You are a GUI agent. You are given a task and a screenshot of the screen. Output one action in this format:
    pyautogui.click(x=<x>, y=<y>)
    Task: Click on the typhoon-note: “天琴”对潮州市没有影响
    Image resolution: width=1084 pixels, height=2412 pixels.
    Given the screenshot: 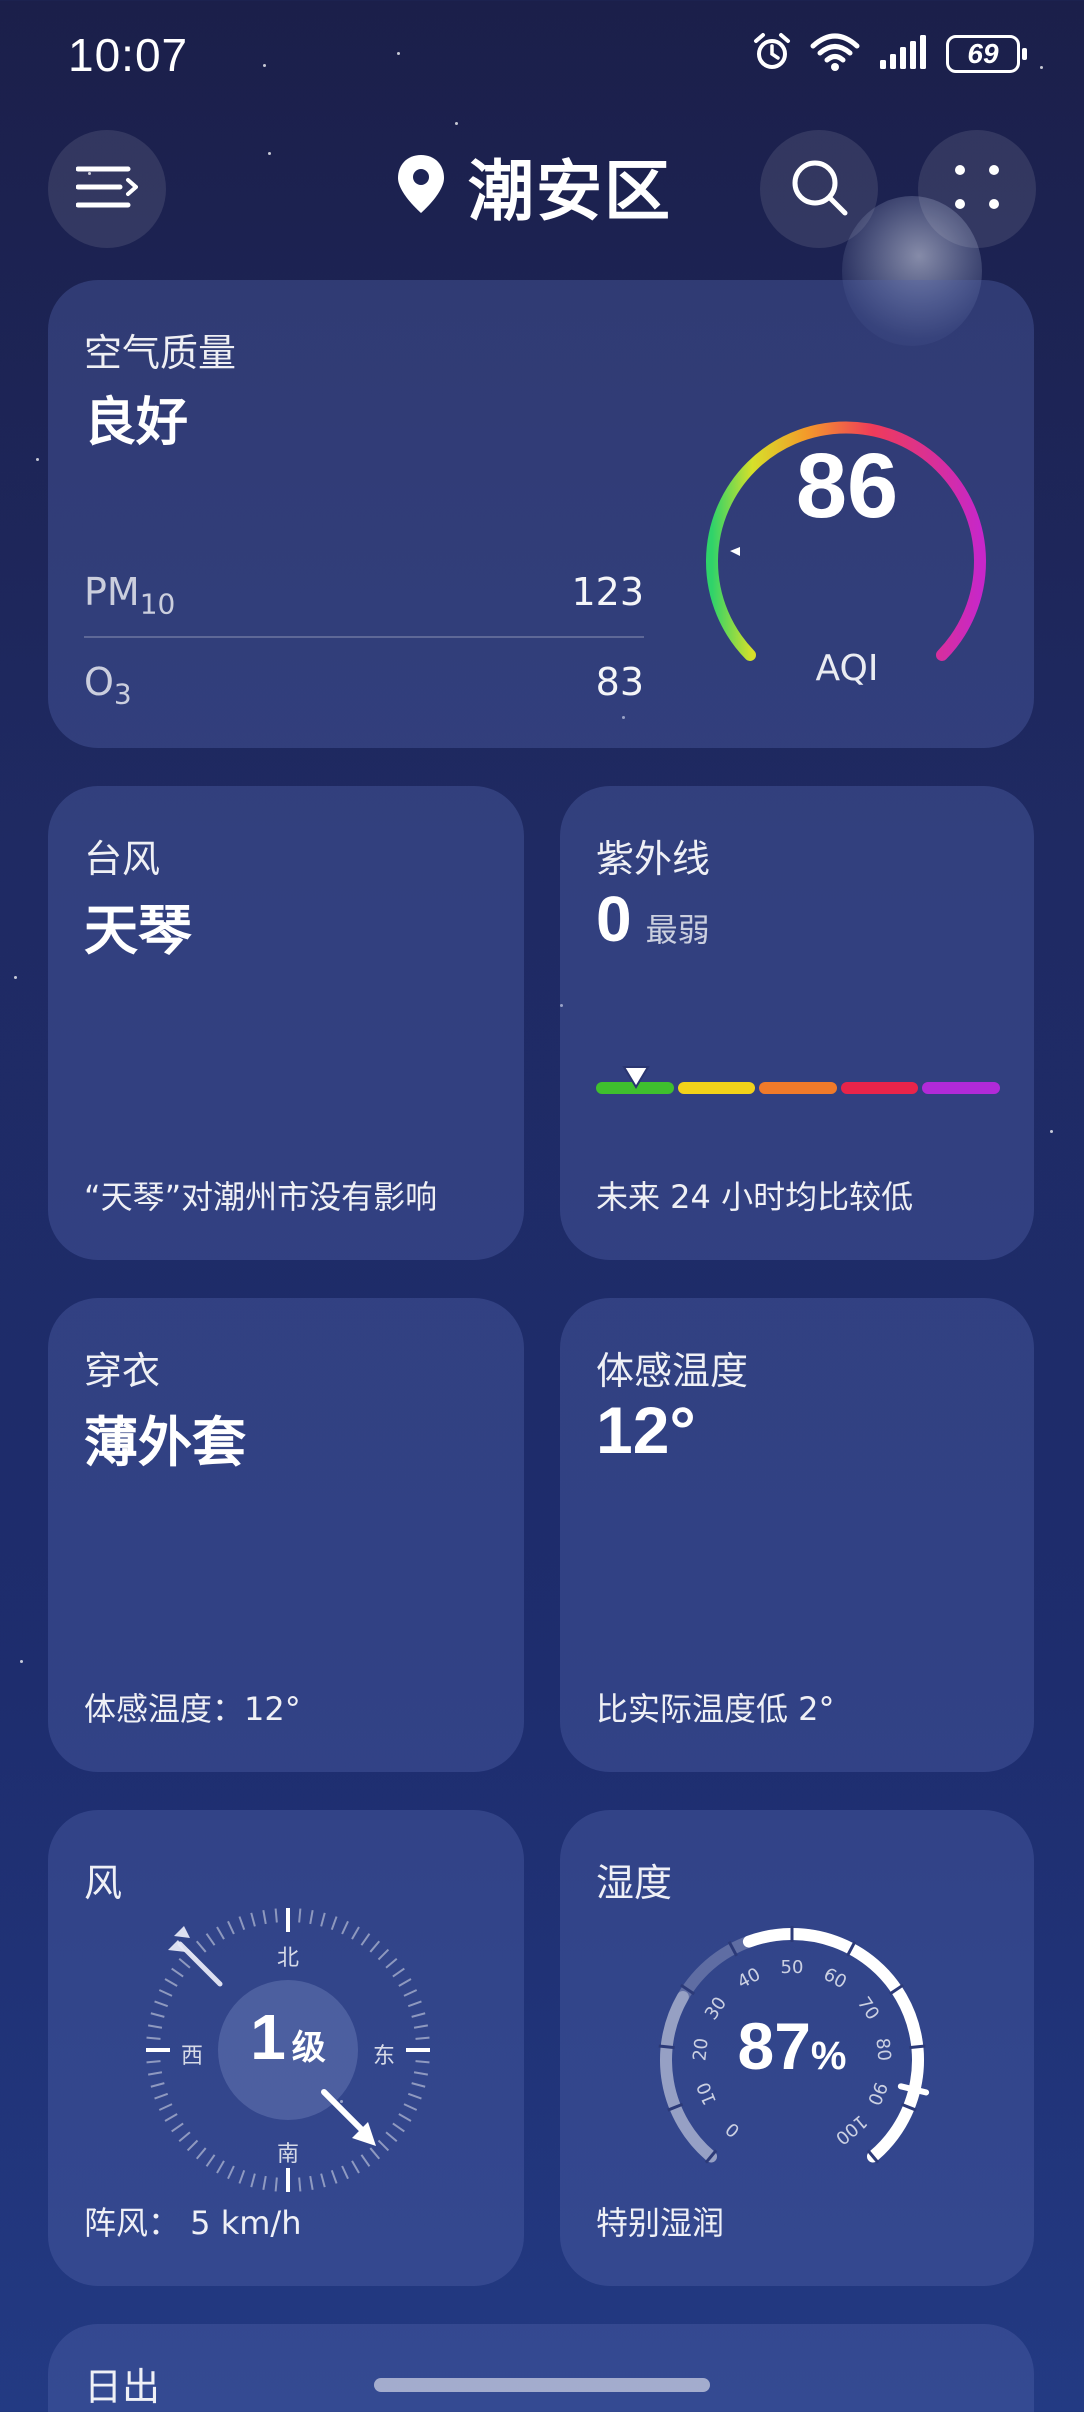 What is the action you would take?
    pyautogui.click(x=261, y=1197)
    